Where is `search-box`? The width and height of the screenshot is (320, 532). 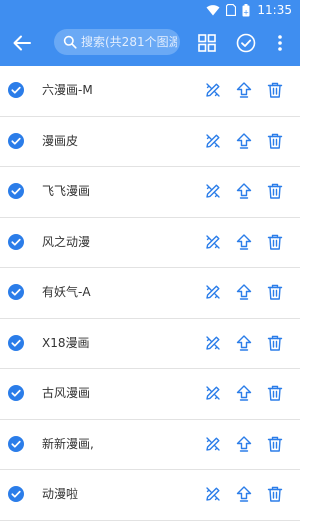
search-box is located at coordinates (117, 42).